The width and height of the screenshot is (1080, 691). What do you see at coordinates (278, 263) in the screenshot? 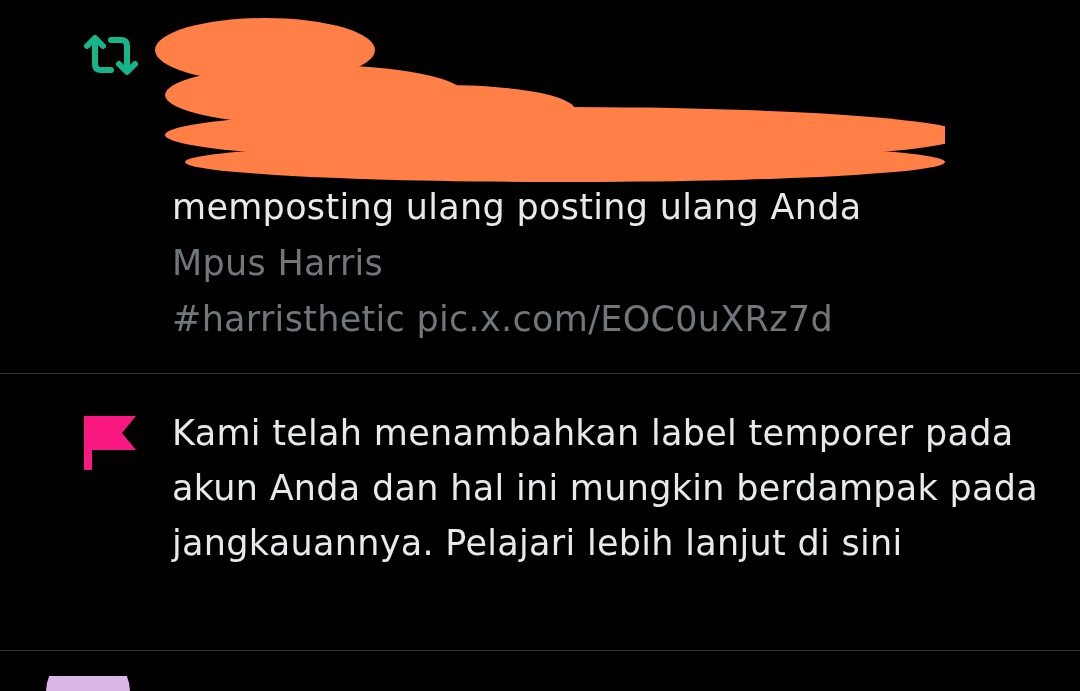
I see `author-name: Mpus Harris` at bounding box center [278, 263].